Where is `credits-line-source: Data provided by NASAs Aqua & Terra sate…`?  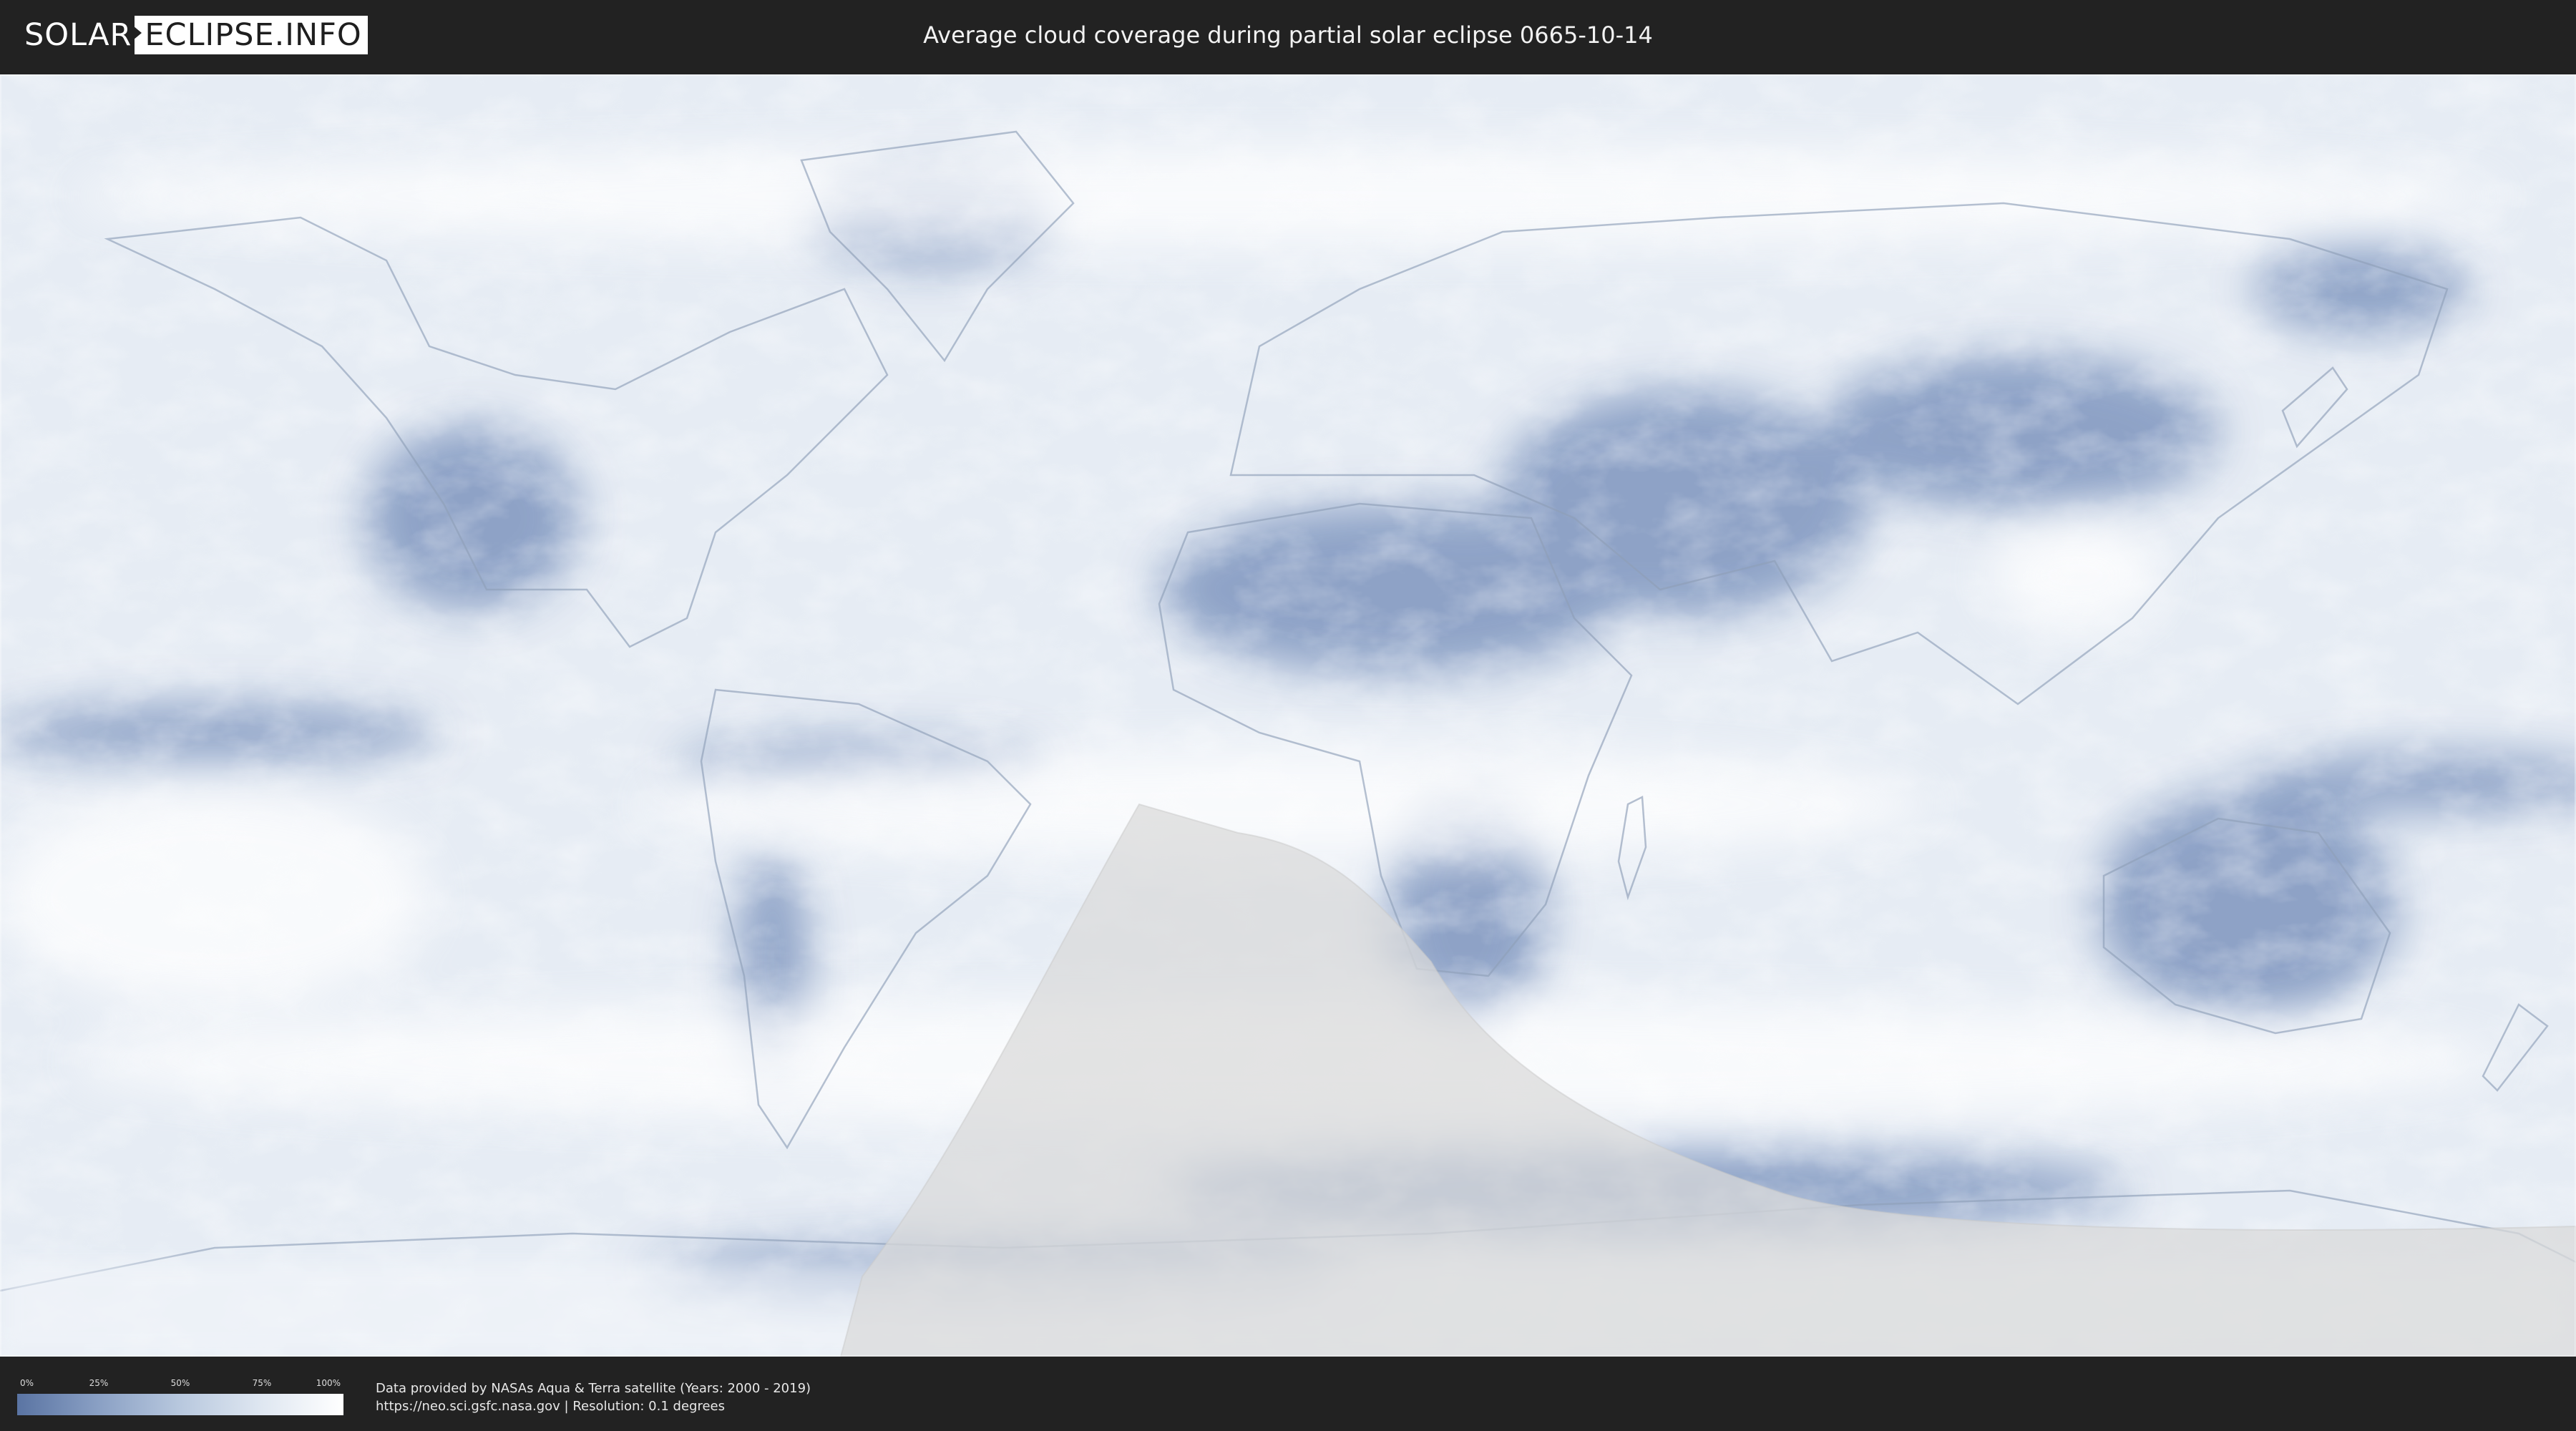
credits-line-source: Data provided by NASAs Aqua & Terra sate… is located at coordinates (593, 1388).